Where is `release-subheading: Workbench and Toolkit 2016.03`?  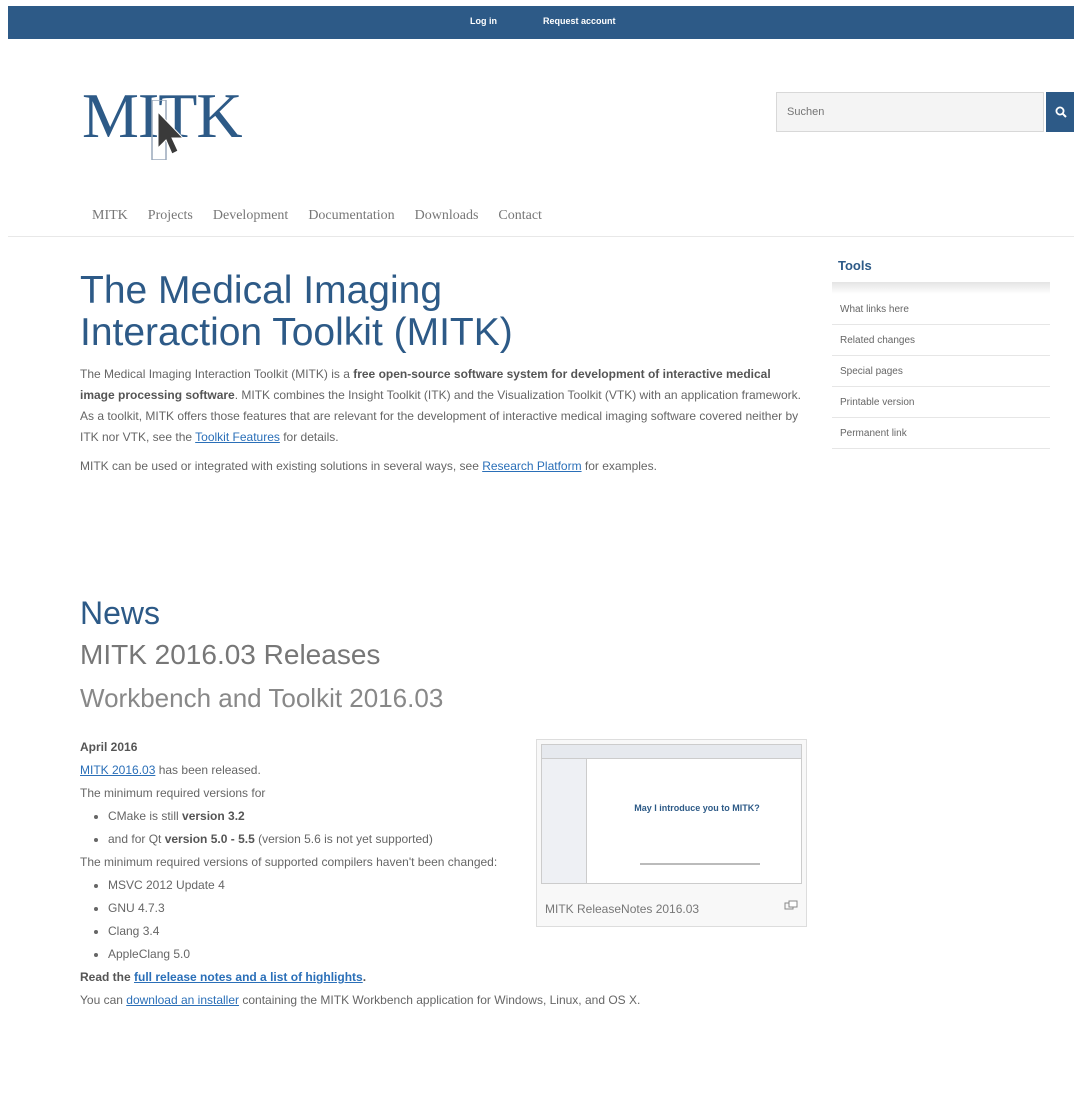 release-subheading: Workbench and Toolkit 2016.03 is located at coordinates (262, 698).